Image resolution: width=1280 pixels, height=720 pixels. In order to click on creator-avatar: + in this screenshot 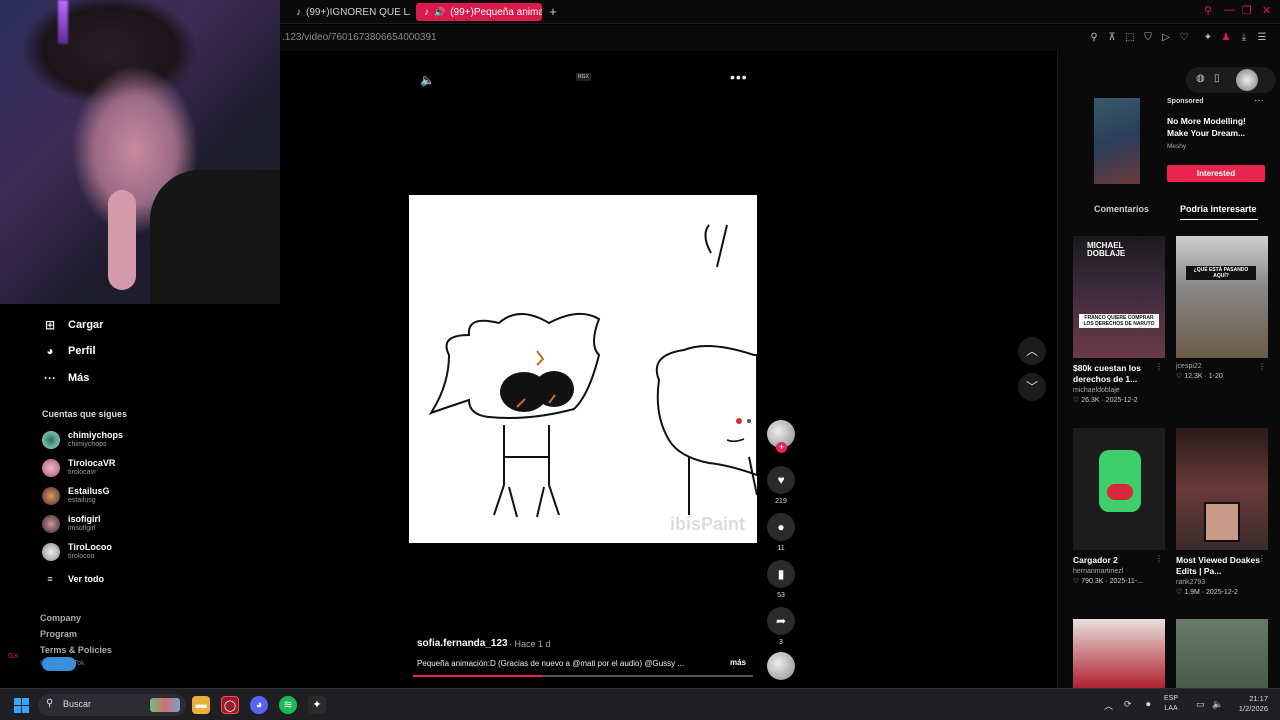, I will do `click(781, 436)`.